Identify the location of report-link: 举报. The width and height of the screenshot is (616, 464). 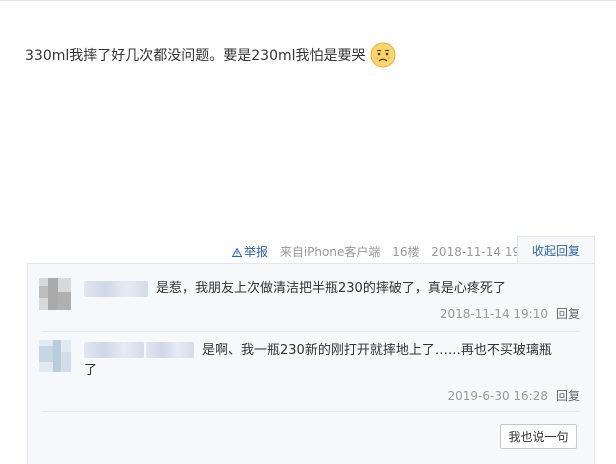
(252, 252).